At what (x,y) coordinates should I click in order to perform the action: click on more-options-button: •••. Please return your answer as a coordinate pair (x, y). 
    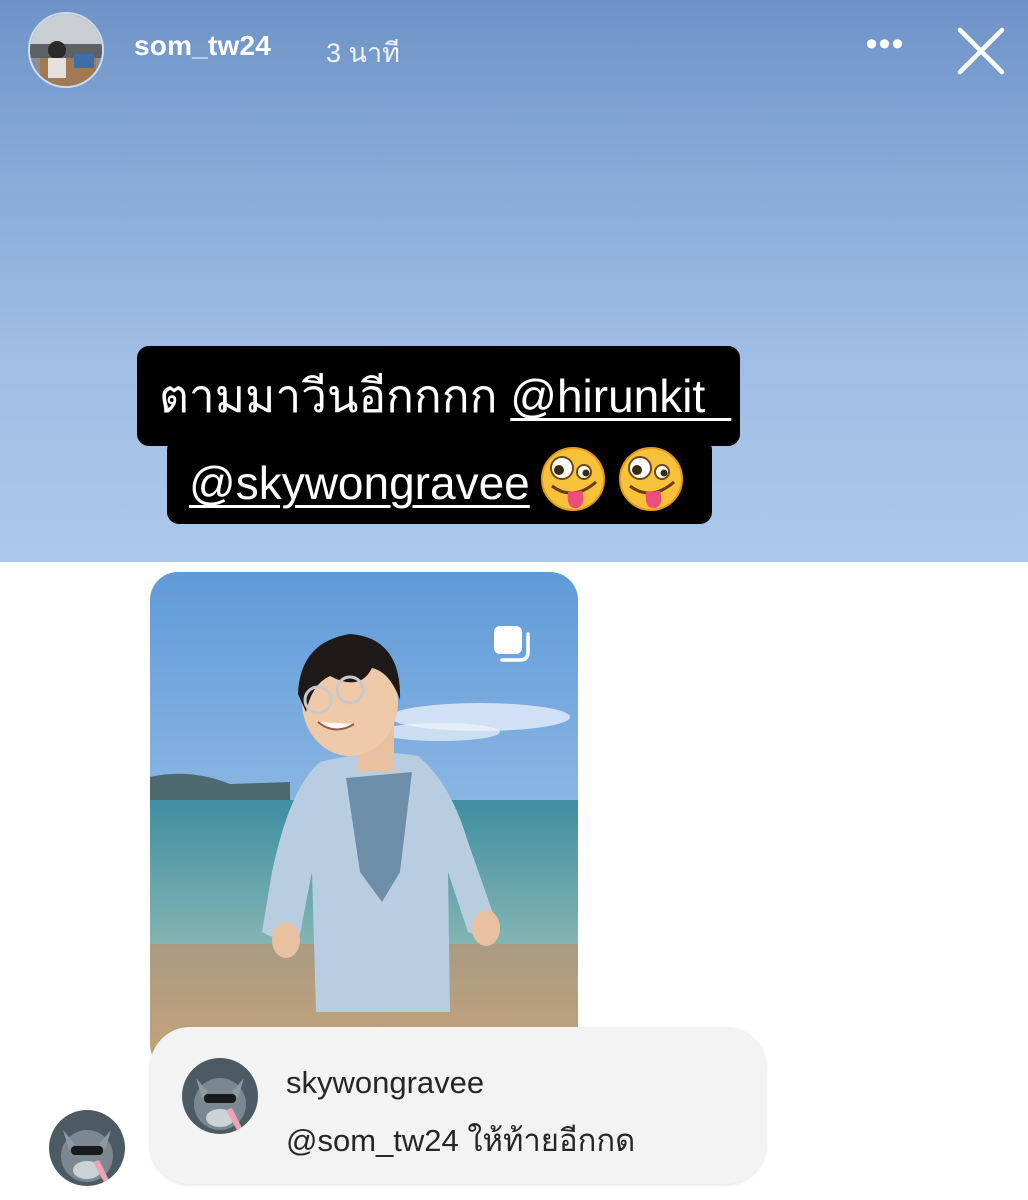
    Looking at the image, I should click on (885, 48).